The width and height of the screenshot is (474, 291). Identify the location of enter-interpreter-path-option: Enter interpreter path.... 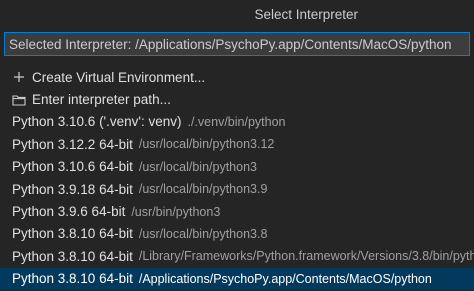
(237, 99).